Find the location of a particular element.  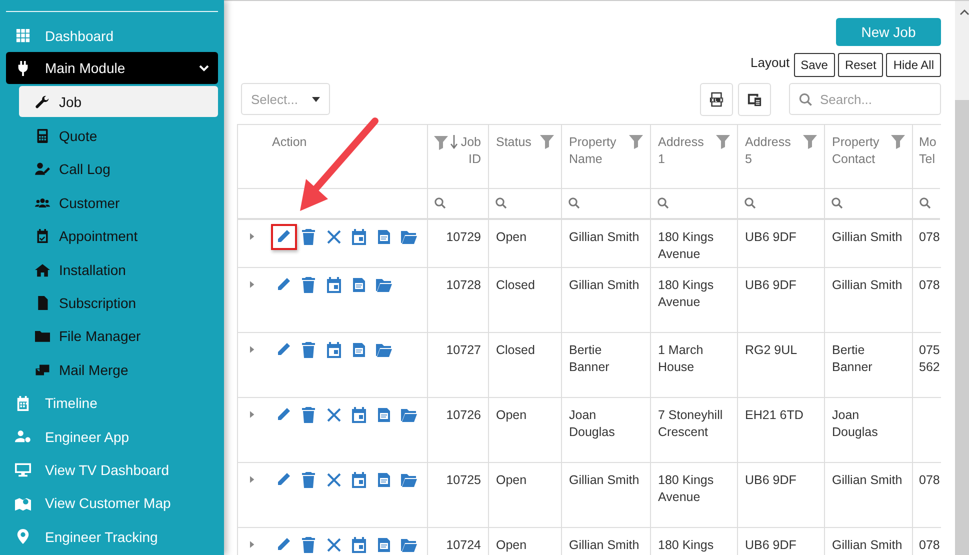

sidebar-item: Timeline is located at coordinates (112, 403).